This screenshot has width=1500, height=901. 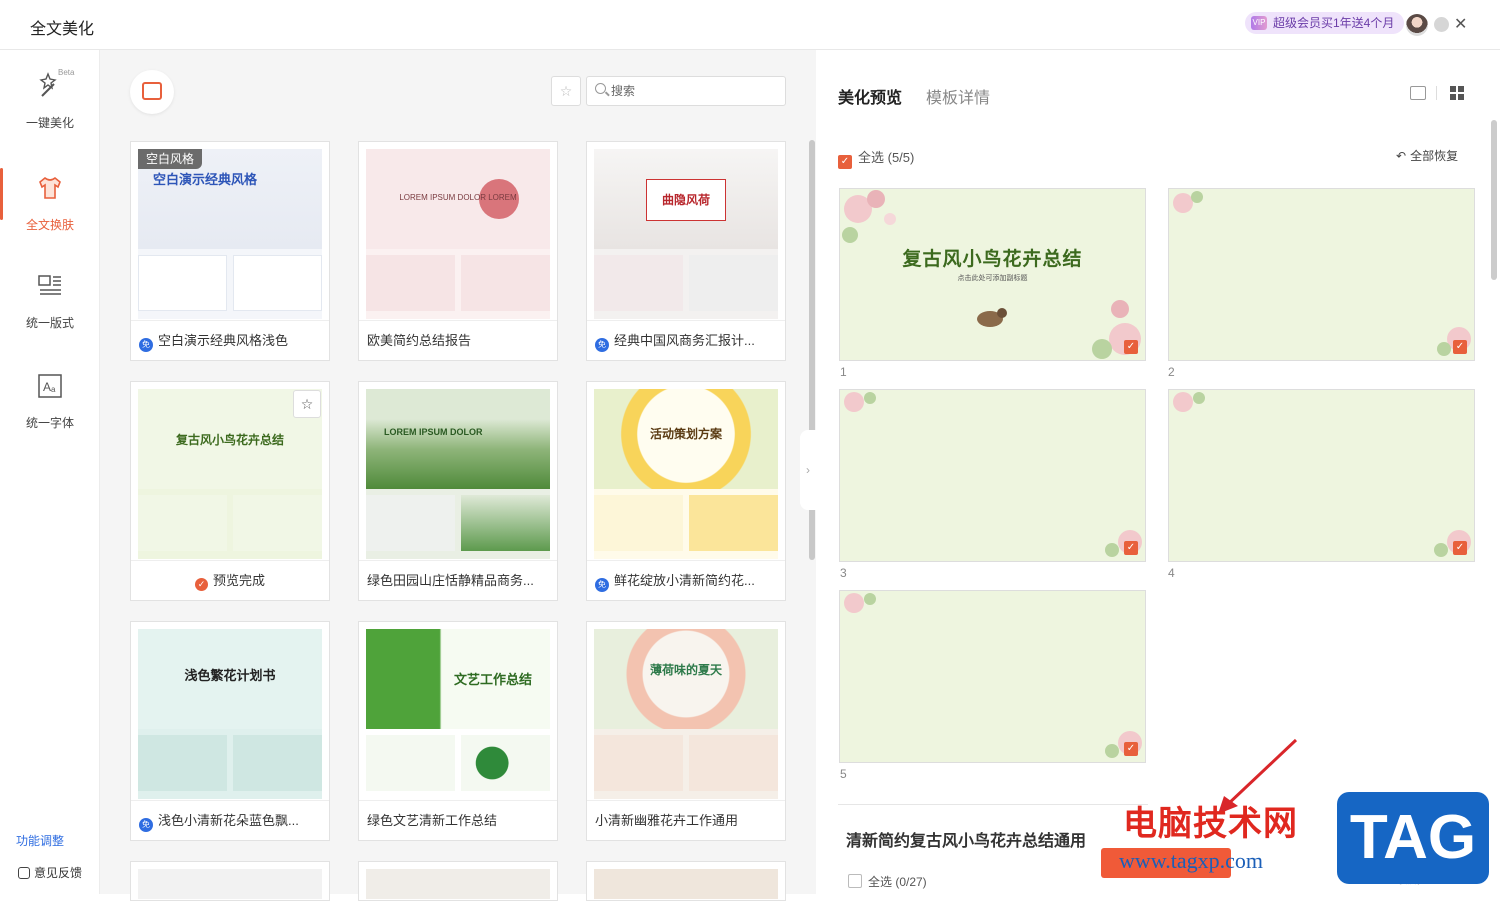 I want to click on thumb-slide-main: LOREM IPSUM DOLOR, so click(x=458, y=439).